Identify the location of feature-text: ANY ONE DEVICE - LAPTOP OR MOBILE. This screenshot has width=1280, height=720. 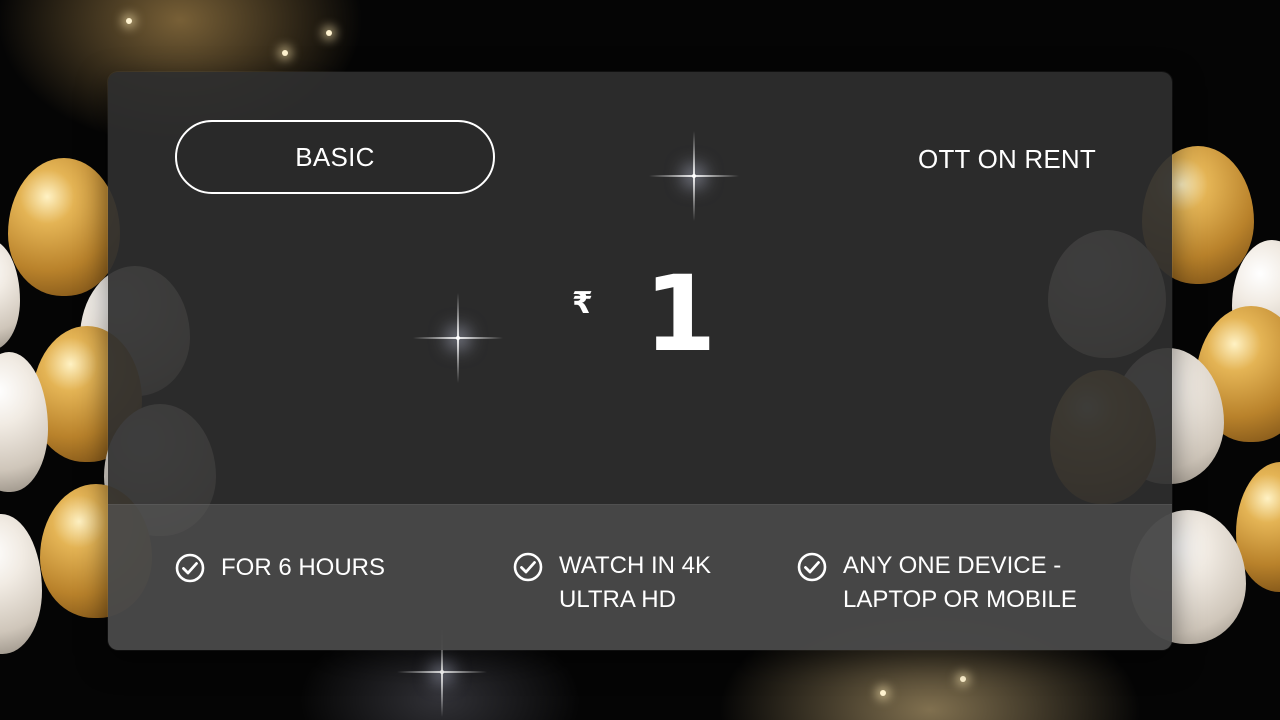
(960, 583).